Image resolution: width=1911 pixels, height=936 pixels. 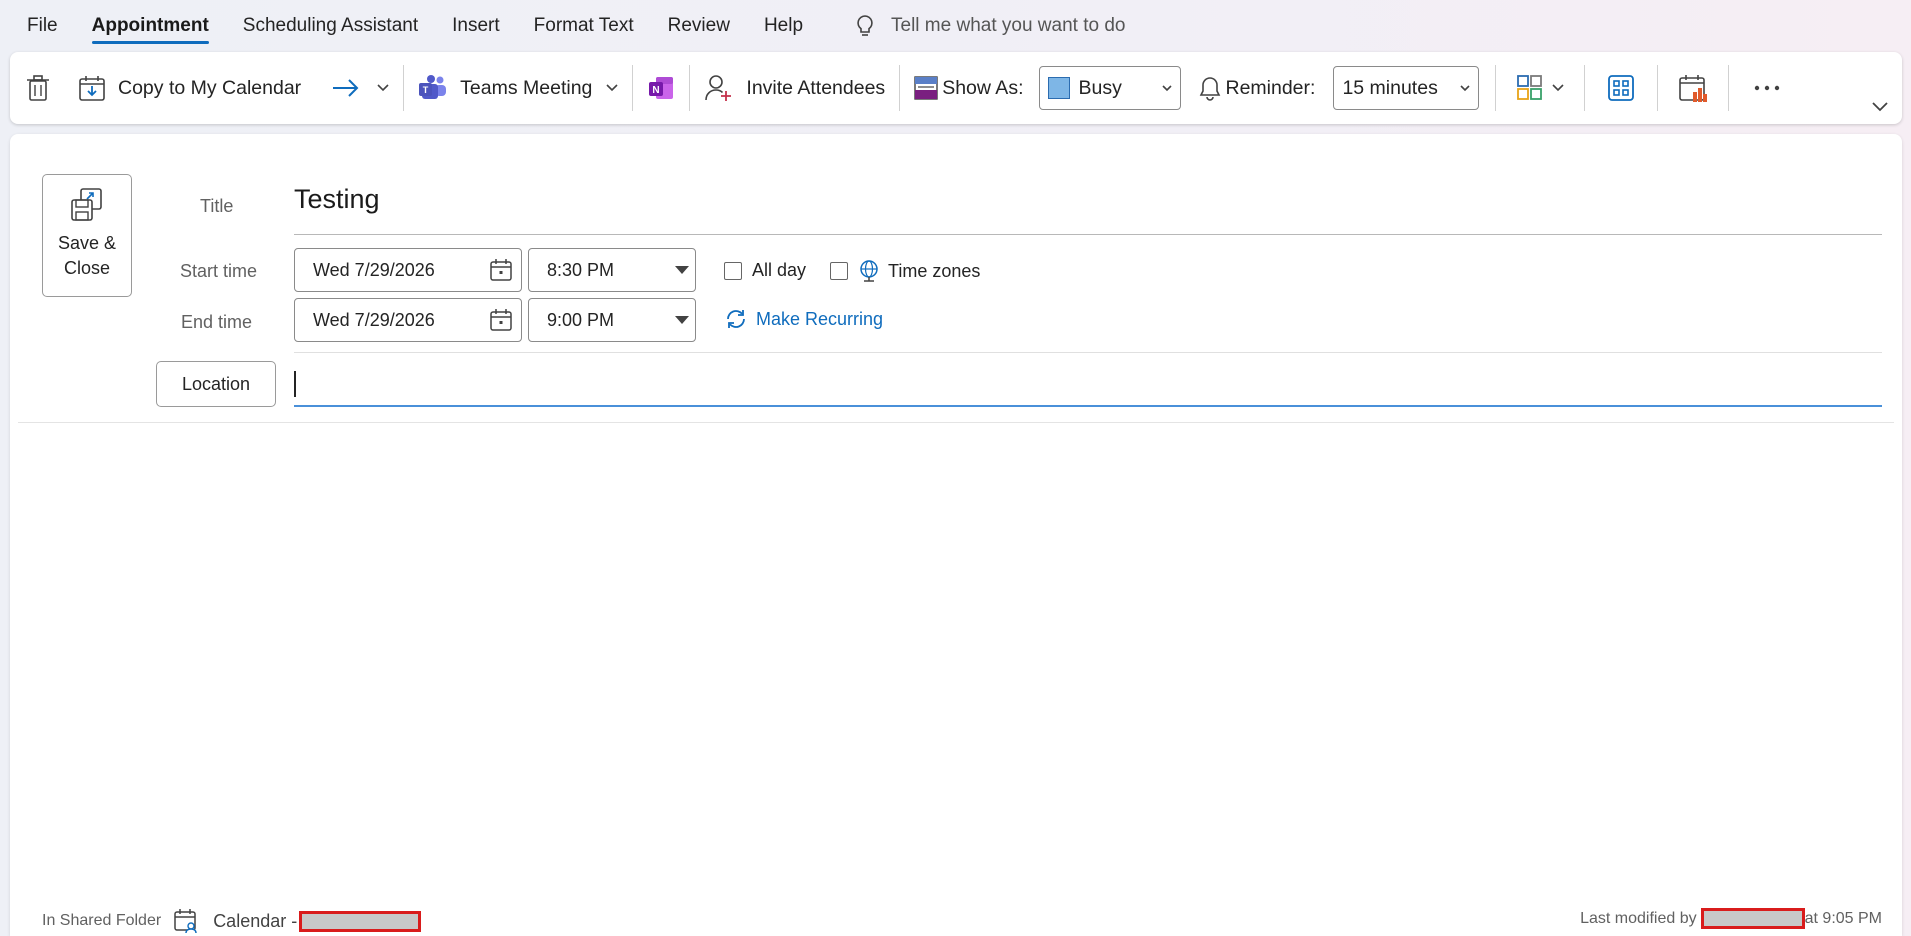 What do you see at coordinates (1530, 87) in the screenshot?
I see `categorize-icon` at bounding box center [1530, 87].